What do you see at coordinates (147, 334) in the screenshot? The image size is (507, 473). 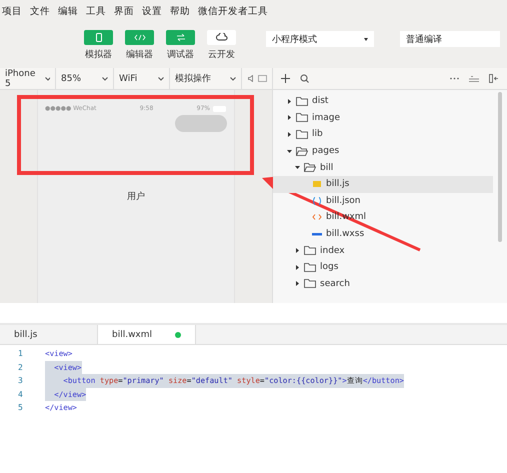 I see `editor-tab: bill.wxml` at bounding box center [147, 334].